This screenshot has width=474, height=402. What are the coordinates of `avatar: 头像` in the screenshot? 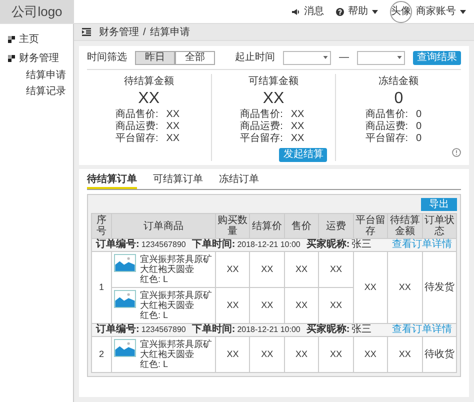 It's located at (401, 11).